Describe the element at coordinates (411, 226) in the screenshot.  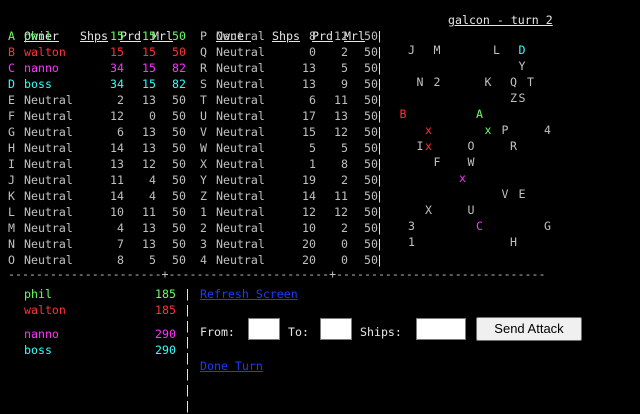
I see `map-planet: 3` at that location.